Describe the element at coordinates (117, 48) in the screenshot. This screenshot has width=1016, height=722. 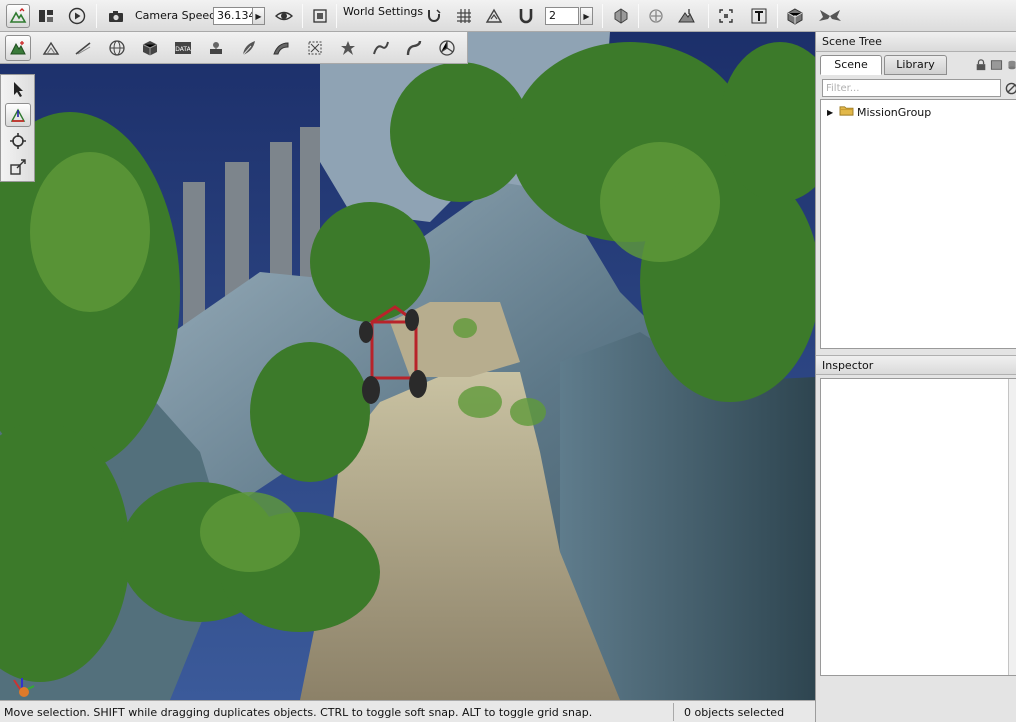
I see `globe-icon` at that location.